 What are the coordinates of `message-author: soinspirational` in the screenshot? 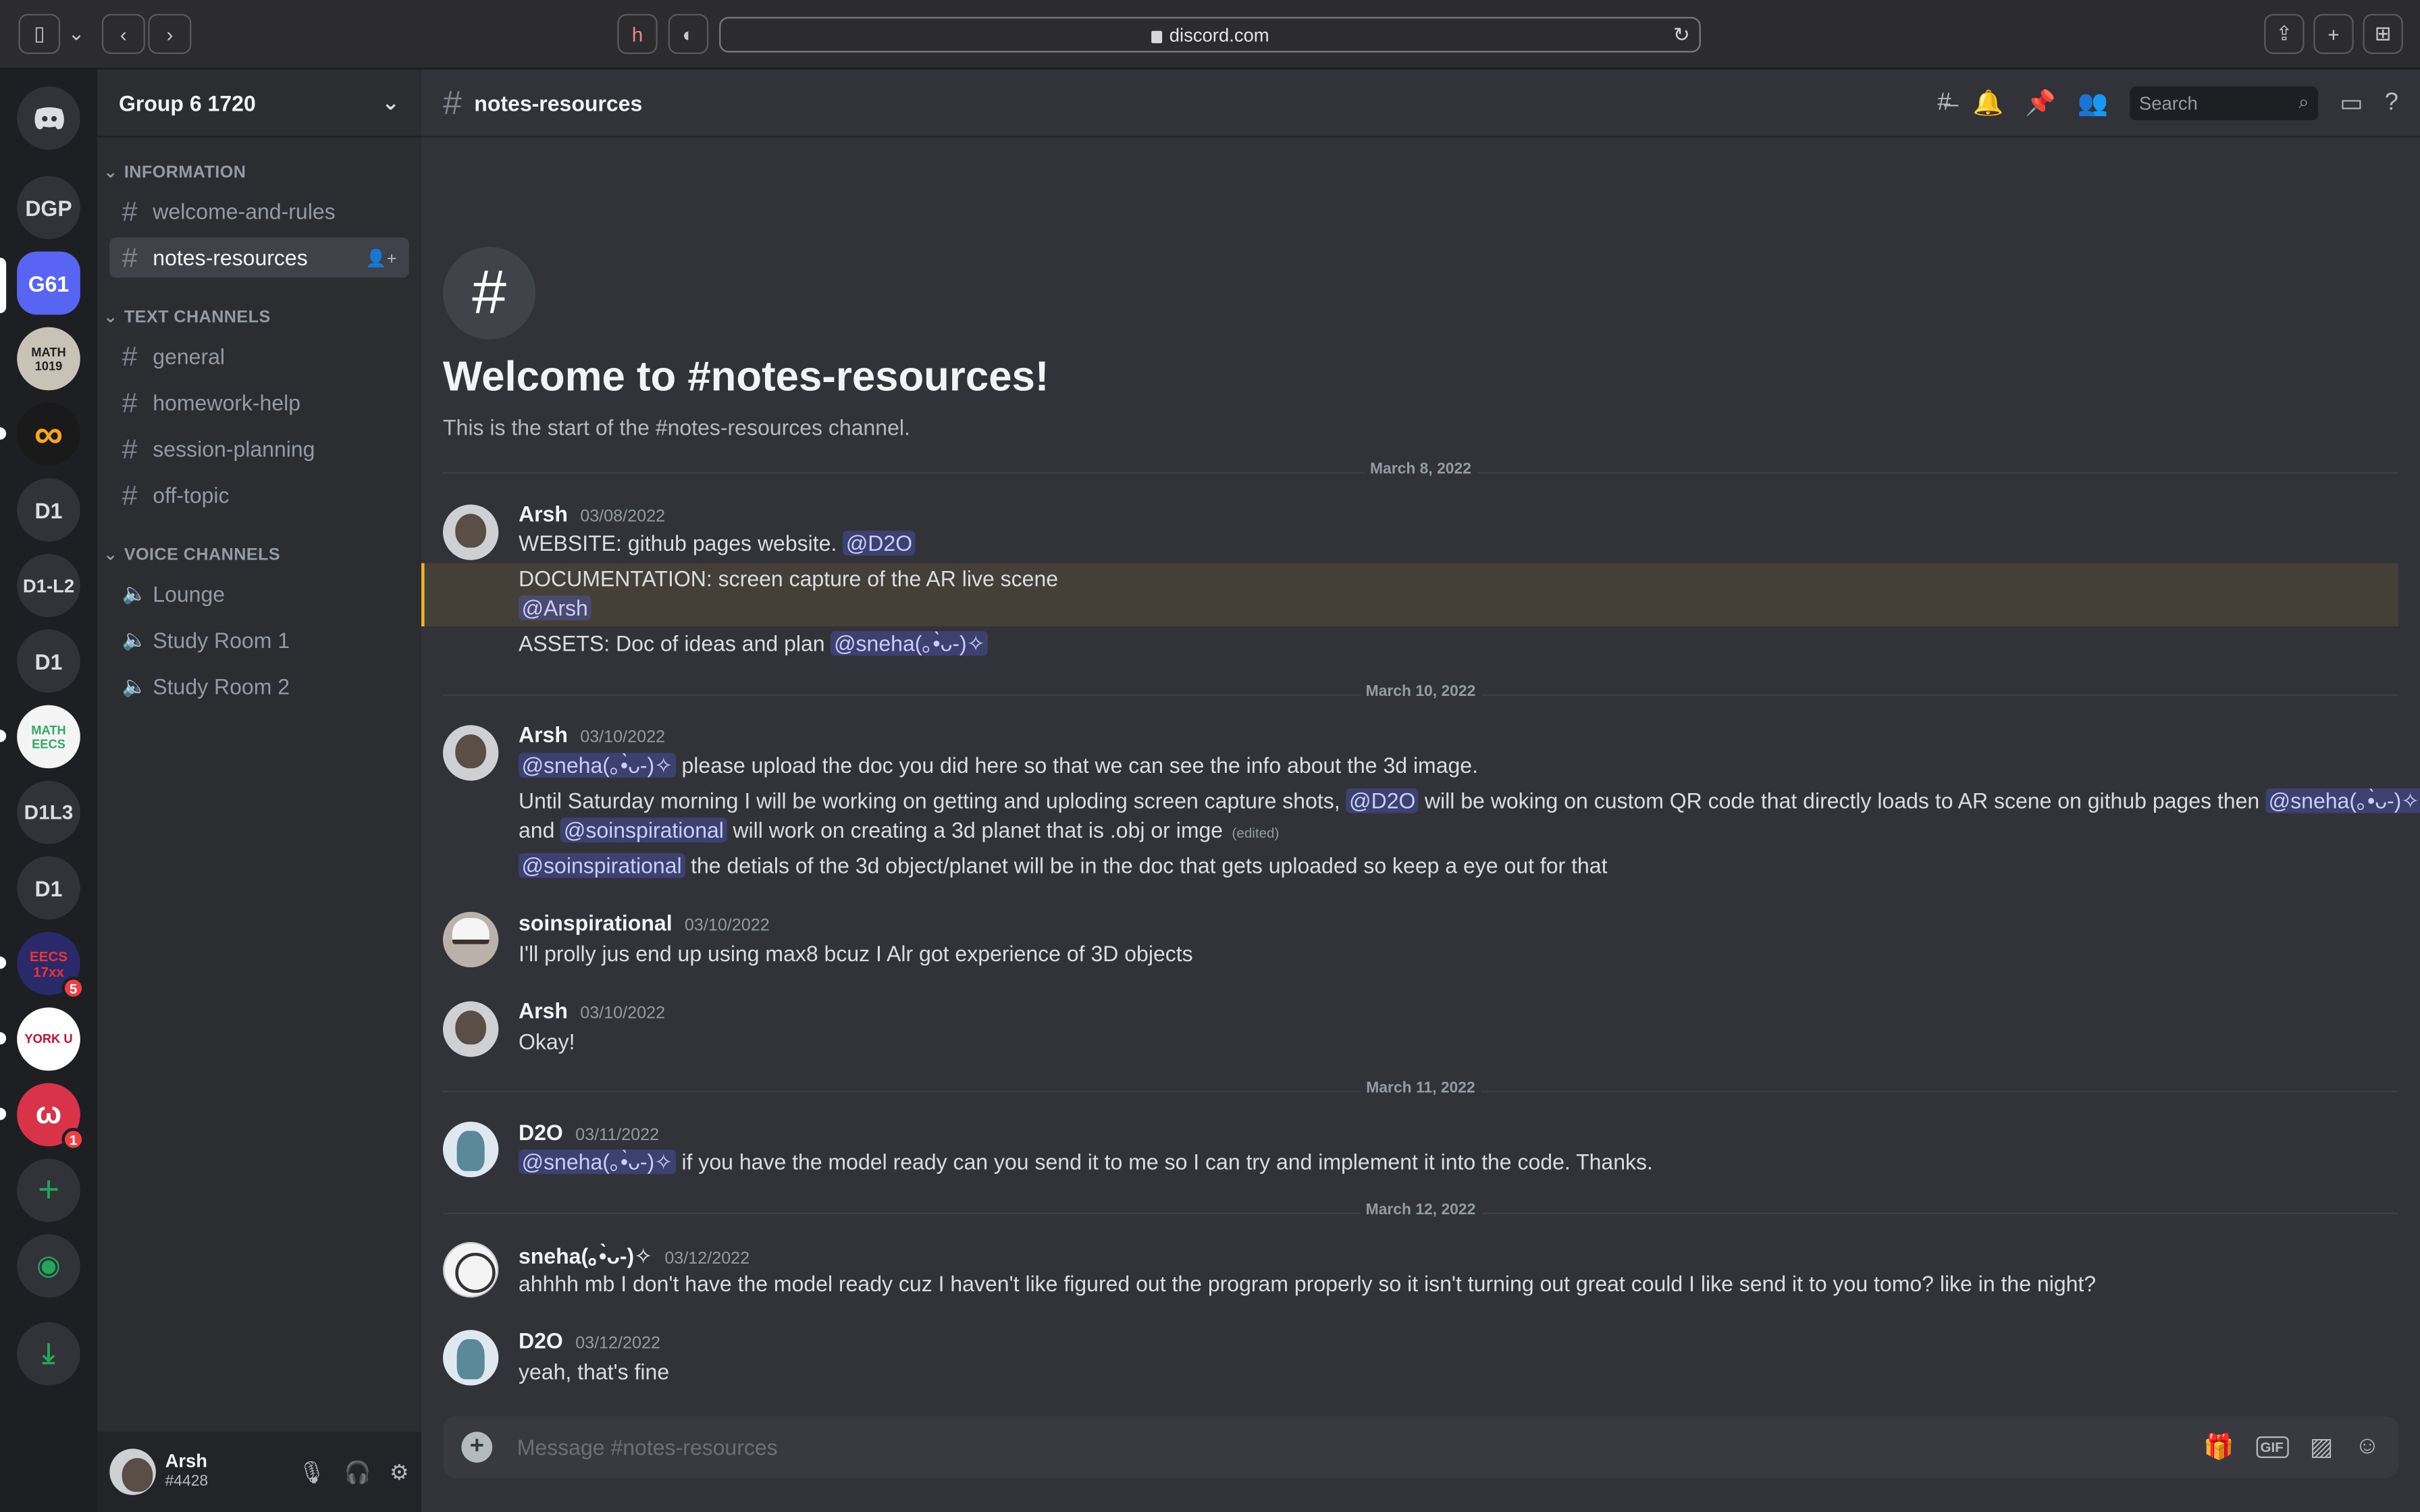 It's located at (596, 923).